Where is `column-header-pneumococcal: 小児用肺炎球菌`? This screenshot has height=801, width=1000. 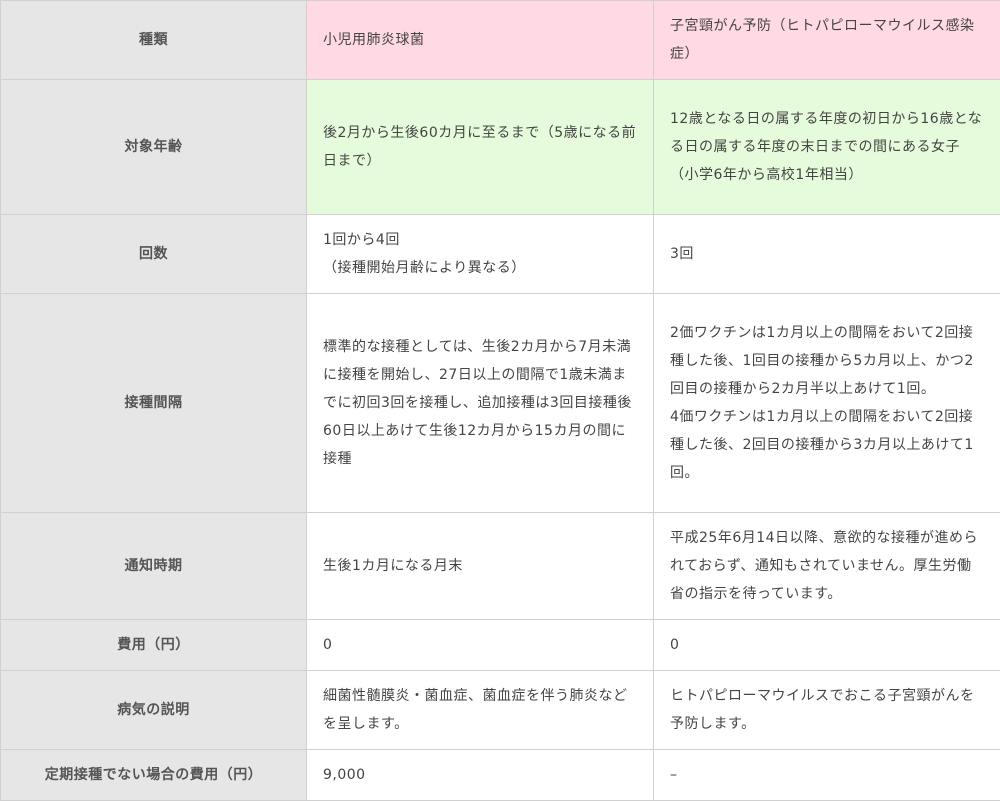 column-header-pneumococcal: 小児用肺炎球菌 is located at coordinates (480, 40).